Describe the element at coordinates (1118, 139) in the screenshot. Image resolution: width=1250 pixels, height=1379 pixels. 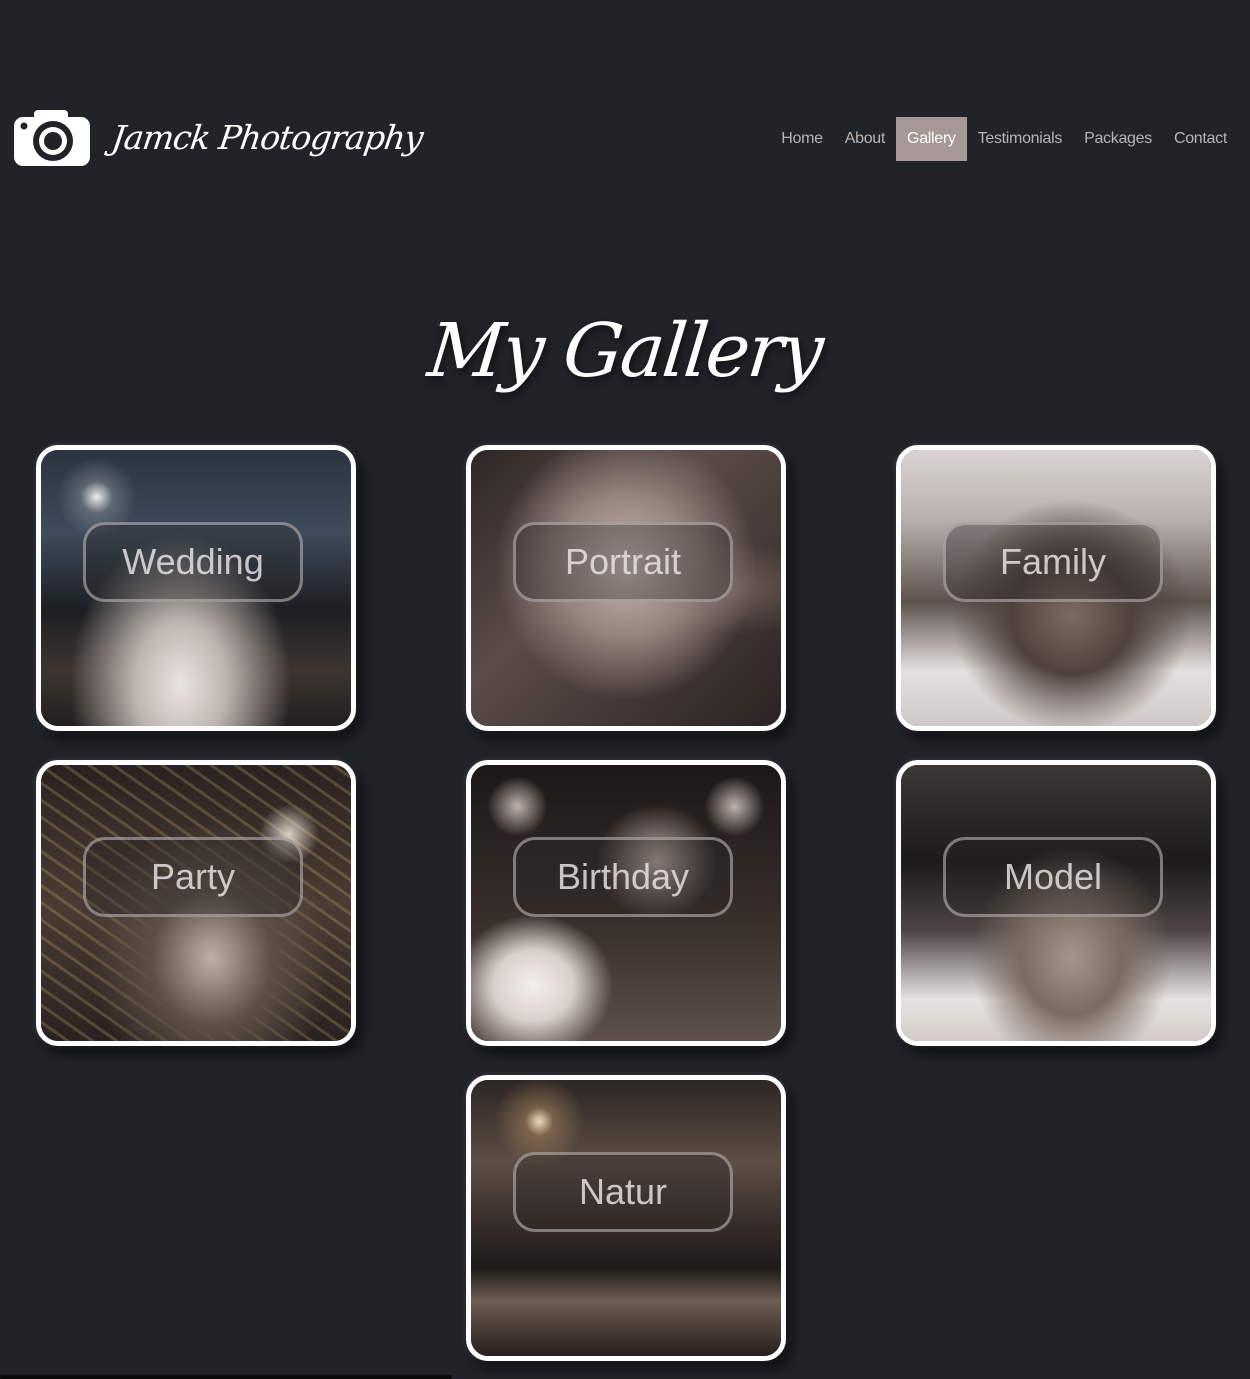
I see `nav-packages: Packages` at that location.